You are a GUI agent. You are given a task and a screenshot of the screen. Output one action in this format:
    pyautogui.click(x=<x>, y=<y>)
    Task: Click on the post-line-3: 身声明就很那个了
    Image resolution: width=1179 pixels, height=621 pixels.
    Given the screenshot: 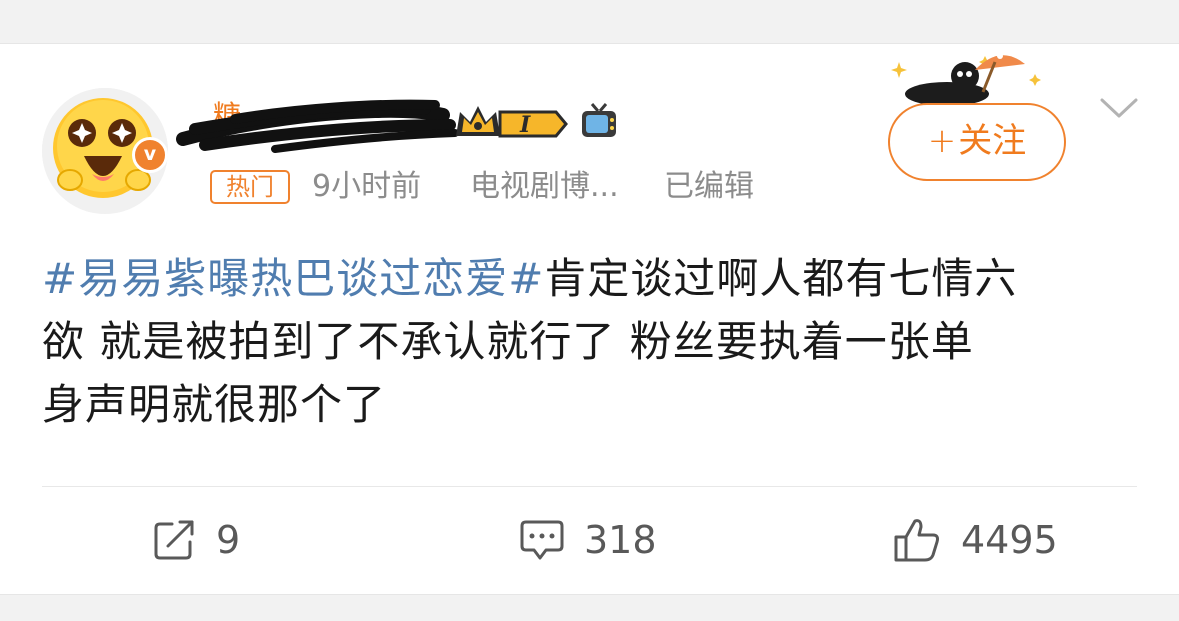 What is the action you would take?
    pyautogui.click(x=214, y=404)
    